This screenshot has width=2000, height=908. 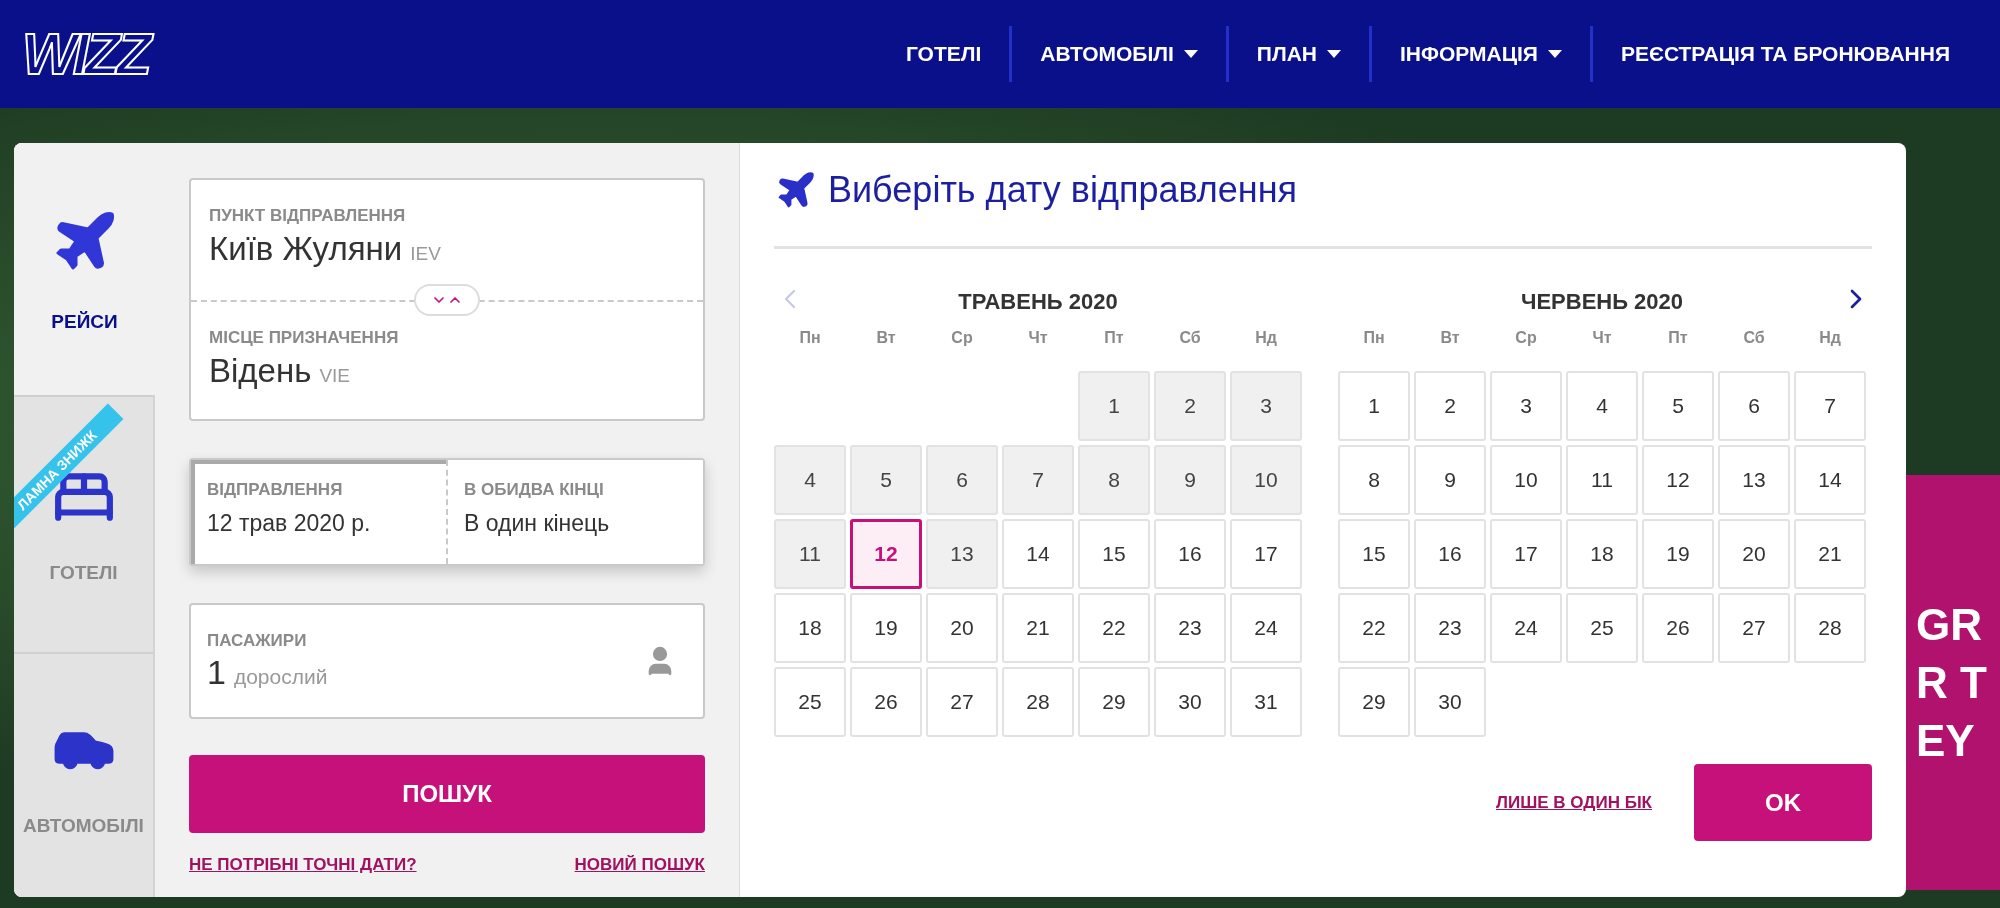 I want to click on date-button: 3, so click(x=1526, y=406).